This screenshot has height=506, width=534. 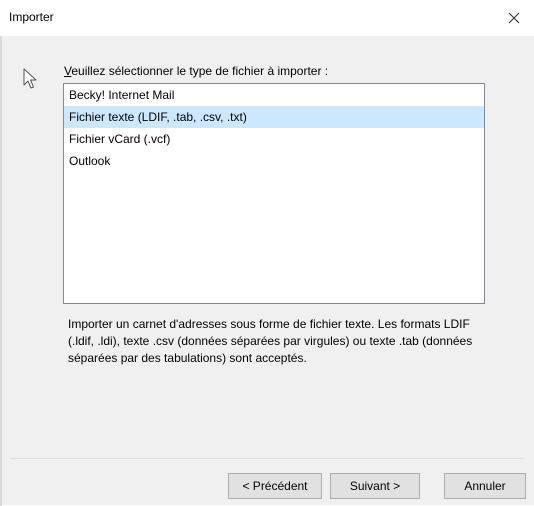 What do you see at coordinates (31, 17) in the screenshot?
I see `window-title: Importer` at bounding box center [31, 17].